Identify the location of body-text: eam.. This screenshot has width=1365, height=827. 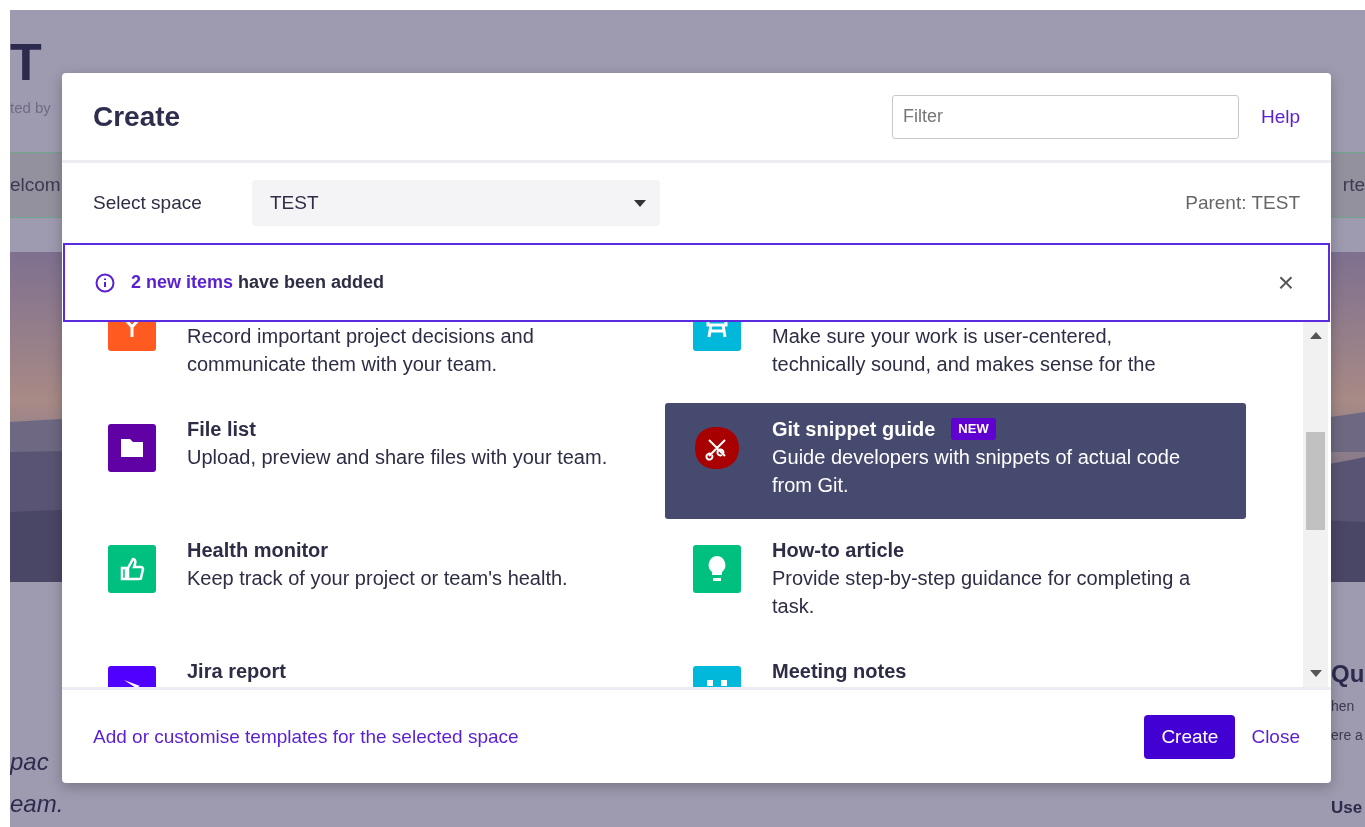
(37, 804).